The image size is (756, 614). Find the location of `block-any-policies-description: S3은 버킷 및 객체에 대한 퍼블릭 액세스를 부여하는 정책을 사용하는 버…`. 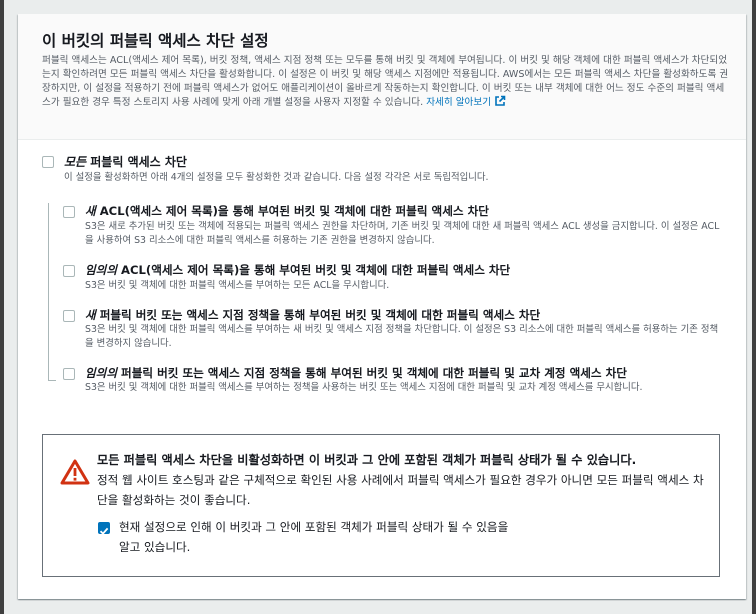

block-any-policies-description: S3은 버킷 및 객체에 대한 퍼블릭 액세스를 부여하는 정책을 사용하는 버… is located at coordinates (364, 387).